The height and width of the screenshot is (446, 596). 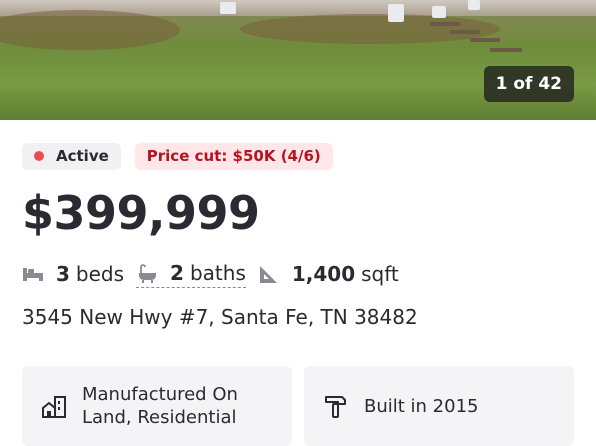 I want to click on status-dot-icon, so click(x=39, y=156).